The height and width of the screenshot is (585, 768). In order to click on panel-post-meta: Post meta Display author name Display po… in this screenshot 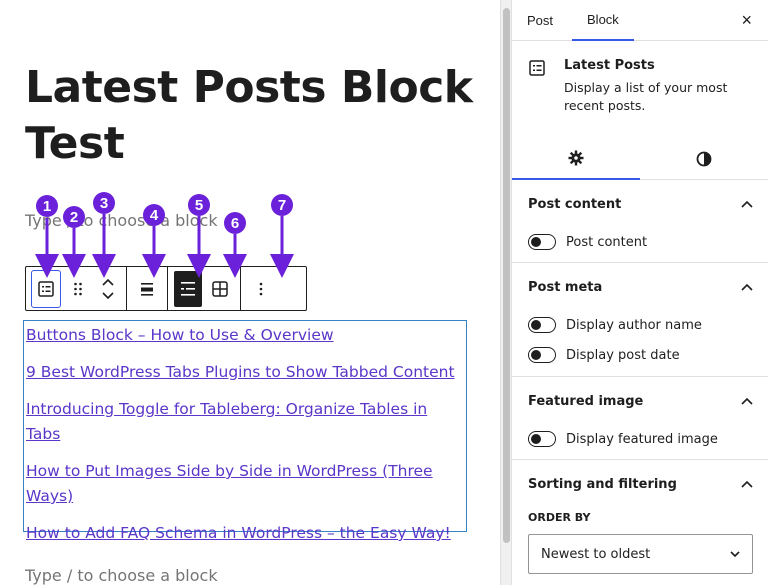, I will do `click(640, 320)`.